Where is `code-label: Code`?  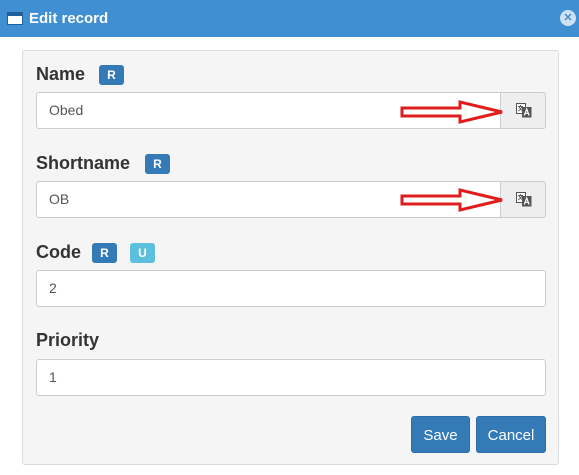 code-label: Code is located at coordinates (58, 252).